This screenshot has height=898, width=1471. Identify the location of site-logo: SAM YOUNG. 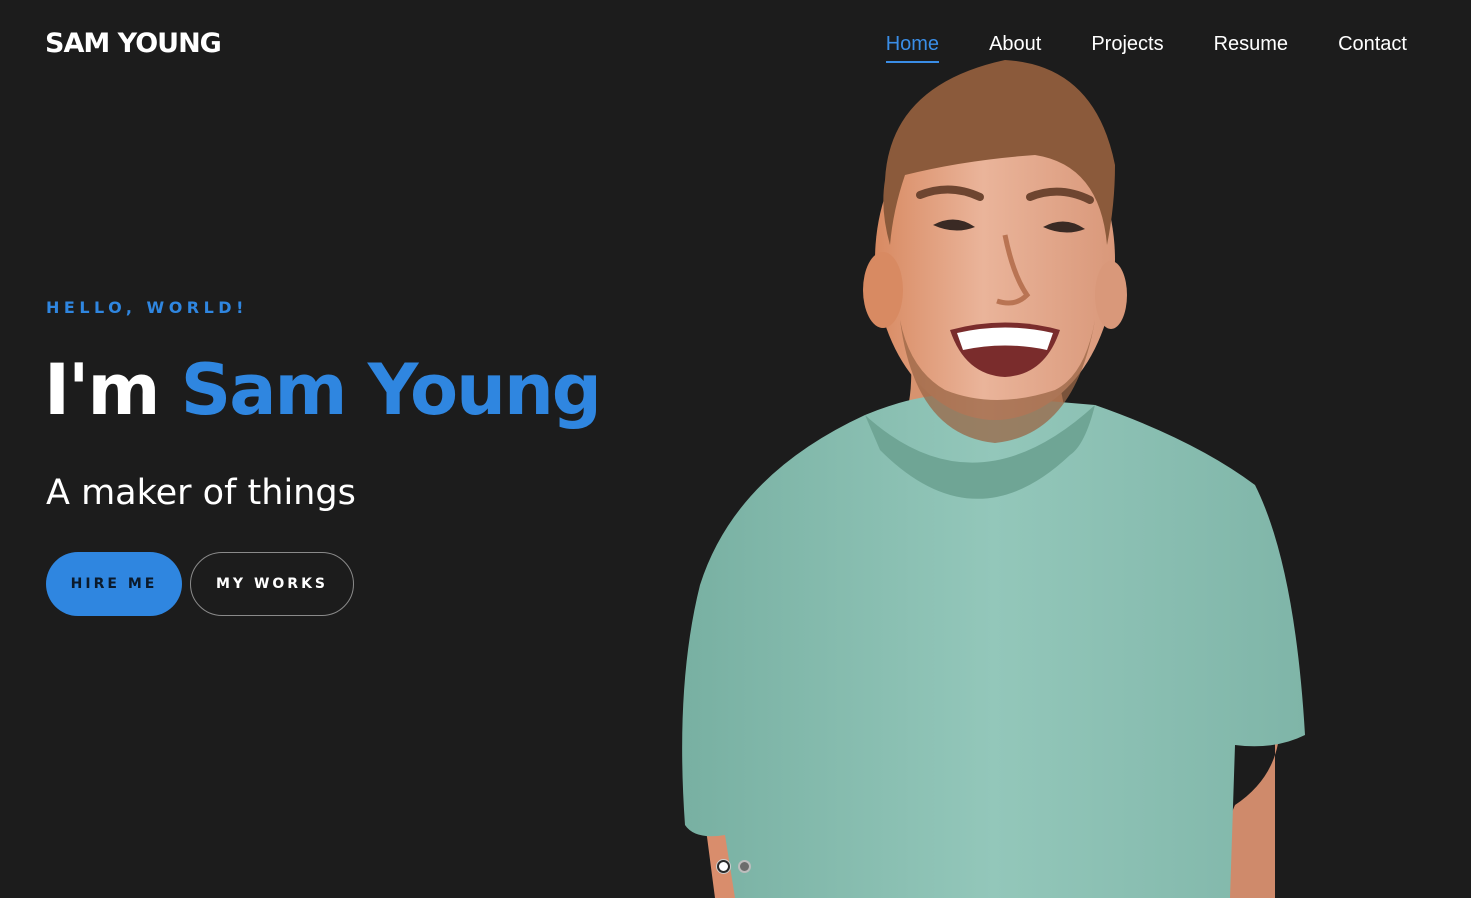
(133, 44).